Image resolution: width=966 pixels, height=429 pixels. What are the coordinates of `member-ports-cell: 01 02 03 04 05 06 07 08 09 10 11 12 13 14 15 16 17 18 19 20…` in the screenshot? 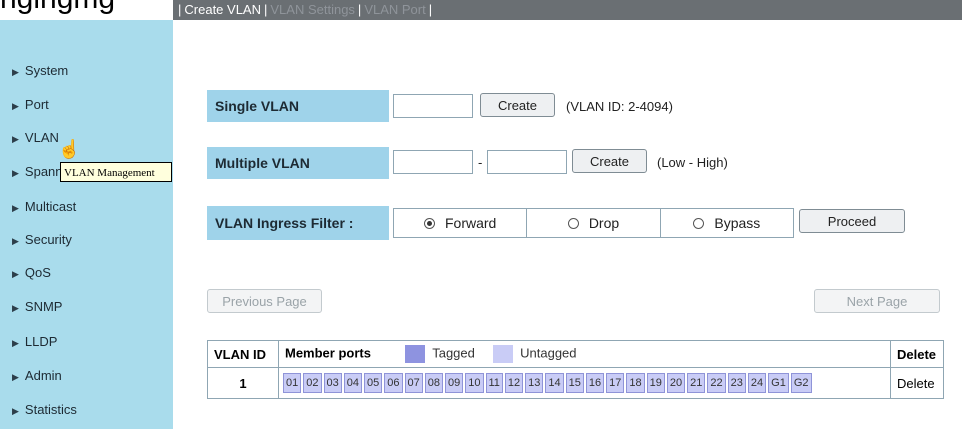 It's located at (584, 383).